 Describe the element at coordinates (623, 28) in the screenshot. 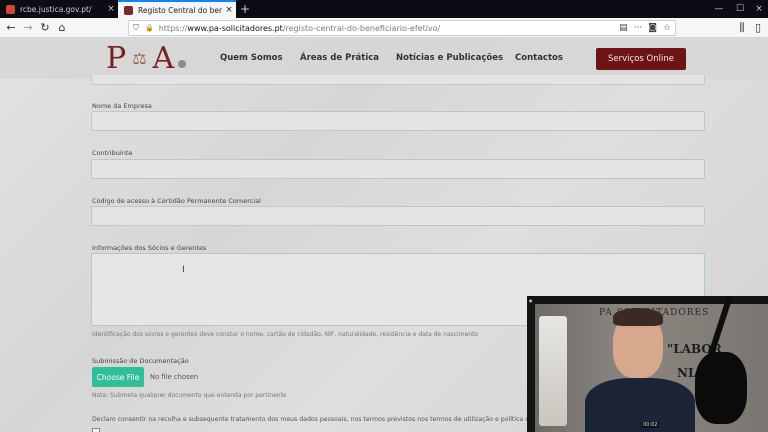

I see `reader-view-icon: ▤` at that location.